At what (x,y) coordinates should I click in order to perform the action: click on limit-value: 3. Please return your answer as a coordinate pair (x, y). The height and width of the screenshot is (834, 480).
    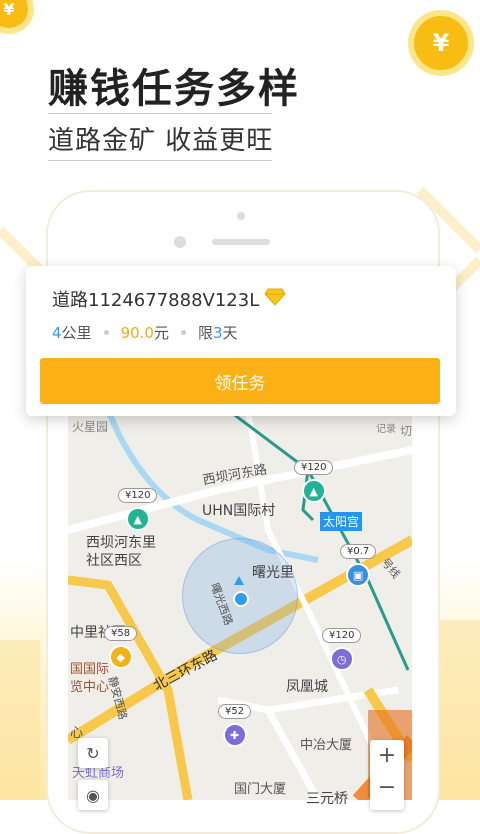
    Looking at the image, I should click on (218, 332).